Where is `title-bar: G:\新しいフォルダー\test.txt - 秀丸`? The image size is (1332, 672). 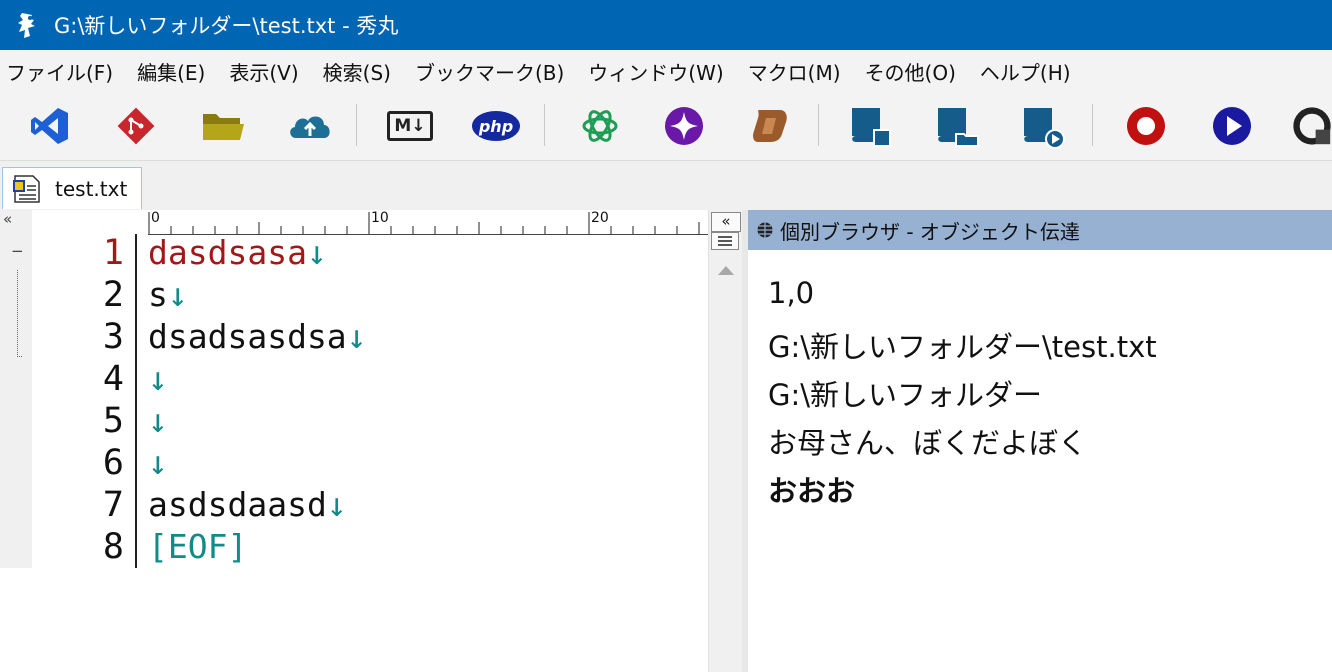 title-bar: G:\新しいフォルダー\test.txt - 秀丸 is located at coordinates (666, 25).